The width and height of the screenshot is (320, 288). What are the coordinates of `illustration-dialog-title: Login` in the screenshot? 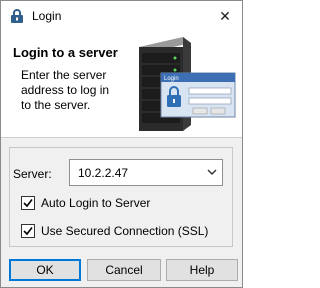 It's located at (171, 79).